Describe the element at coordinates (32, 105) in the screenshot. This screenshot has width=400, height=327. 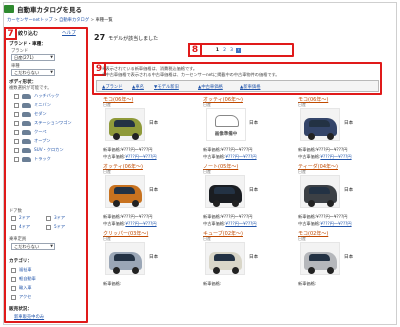
I see `body-type-option: ミニバン` at that location.